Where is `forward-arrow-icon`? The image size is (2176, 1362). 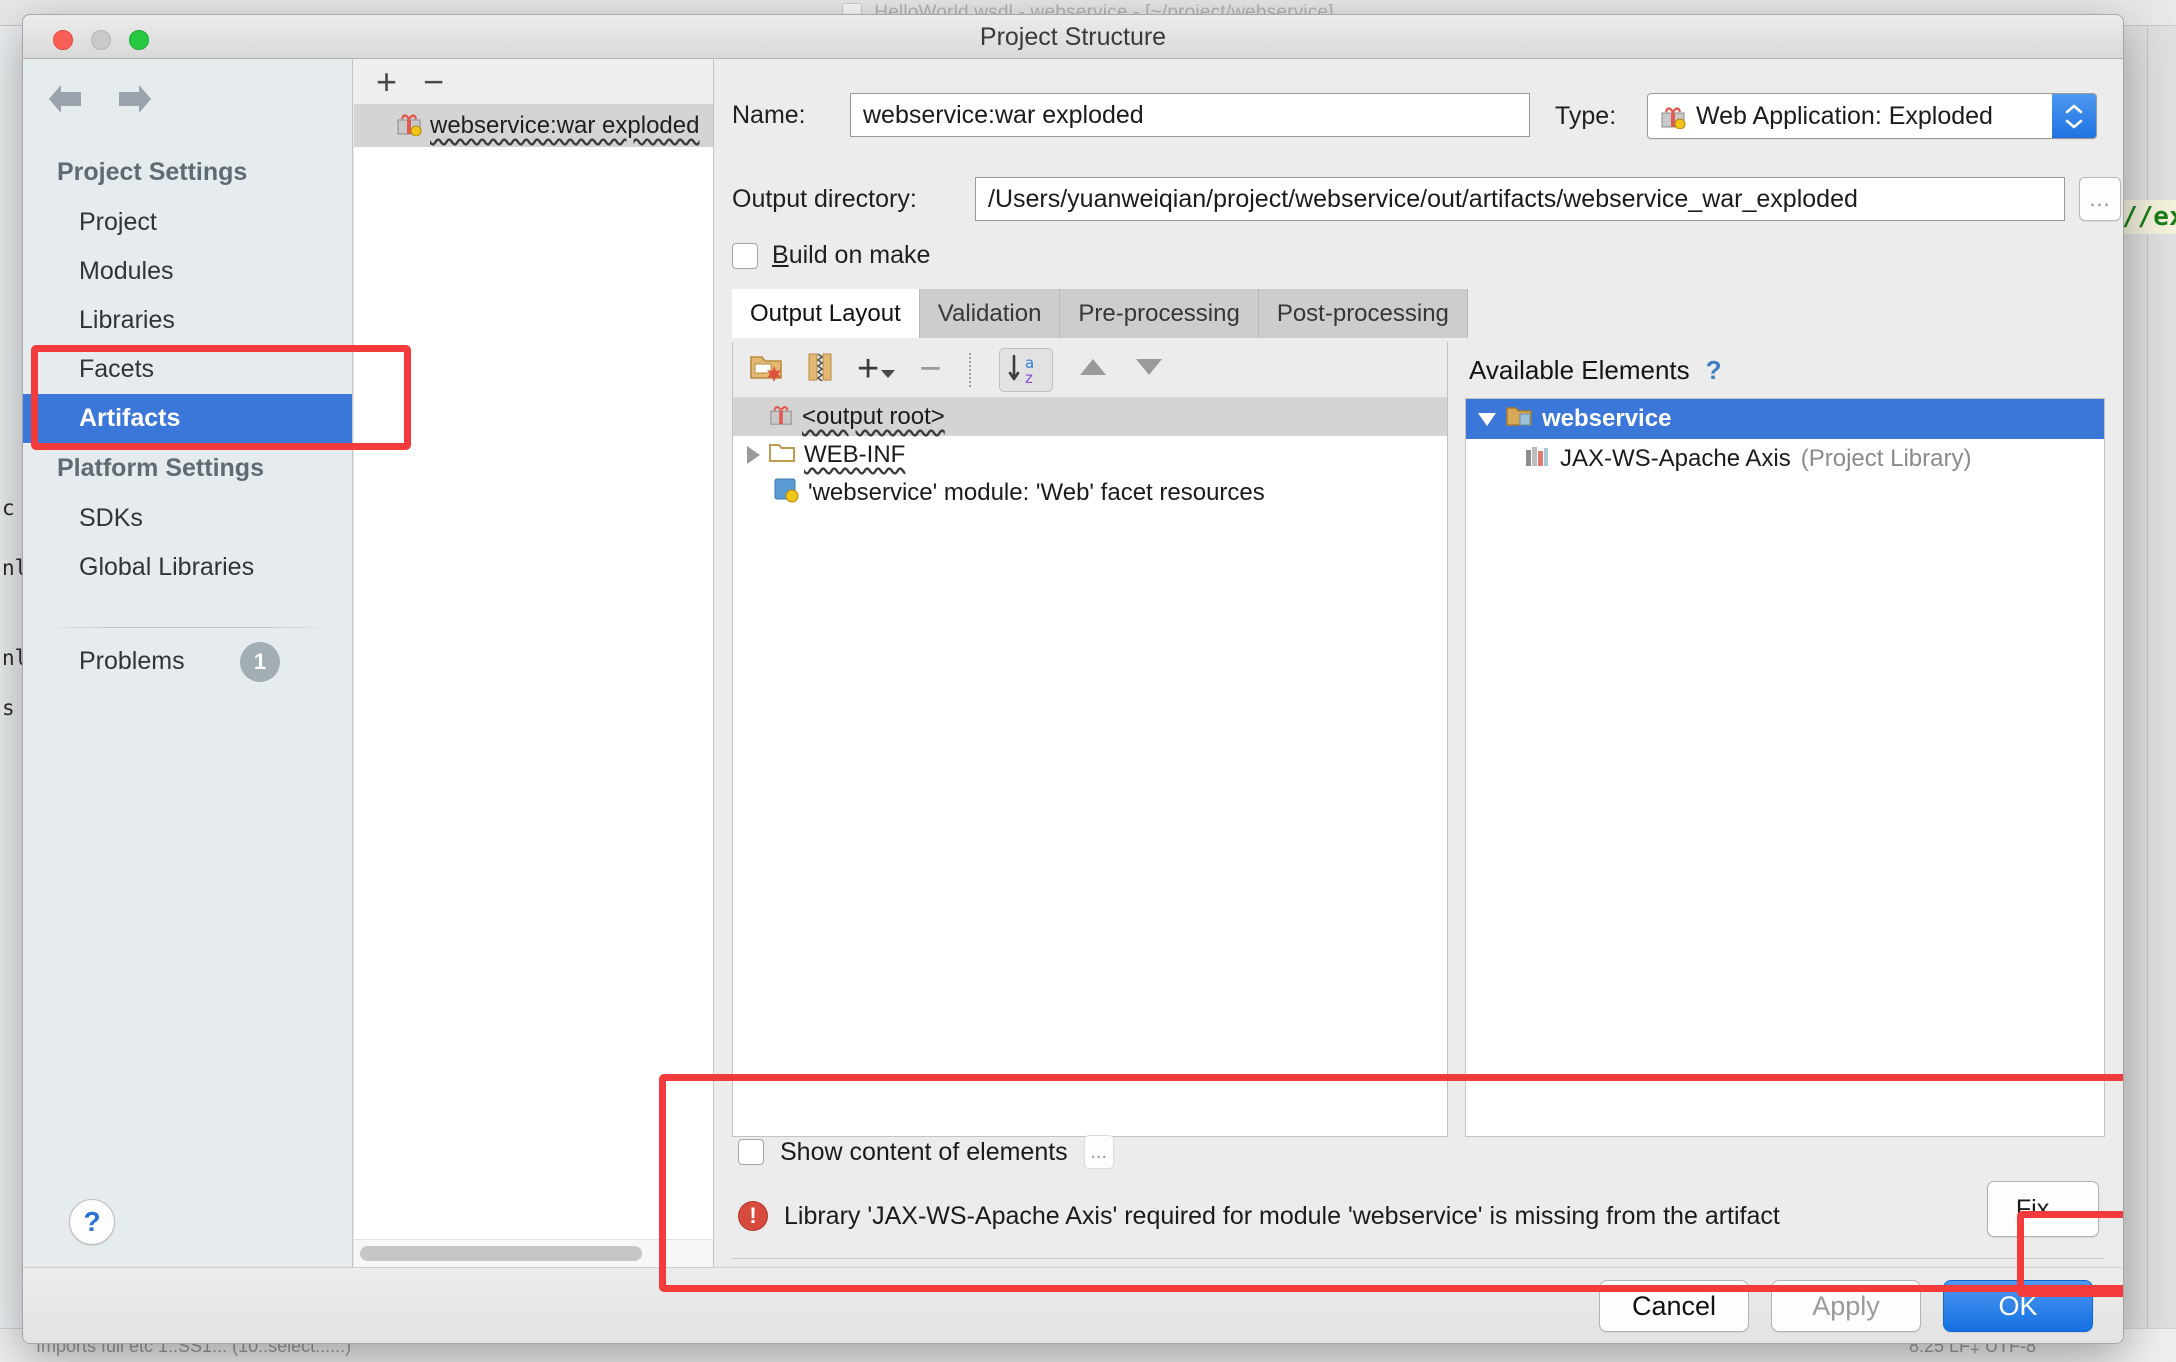
forward-arrow-icon is located at coordinates (135, 99).